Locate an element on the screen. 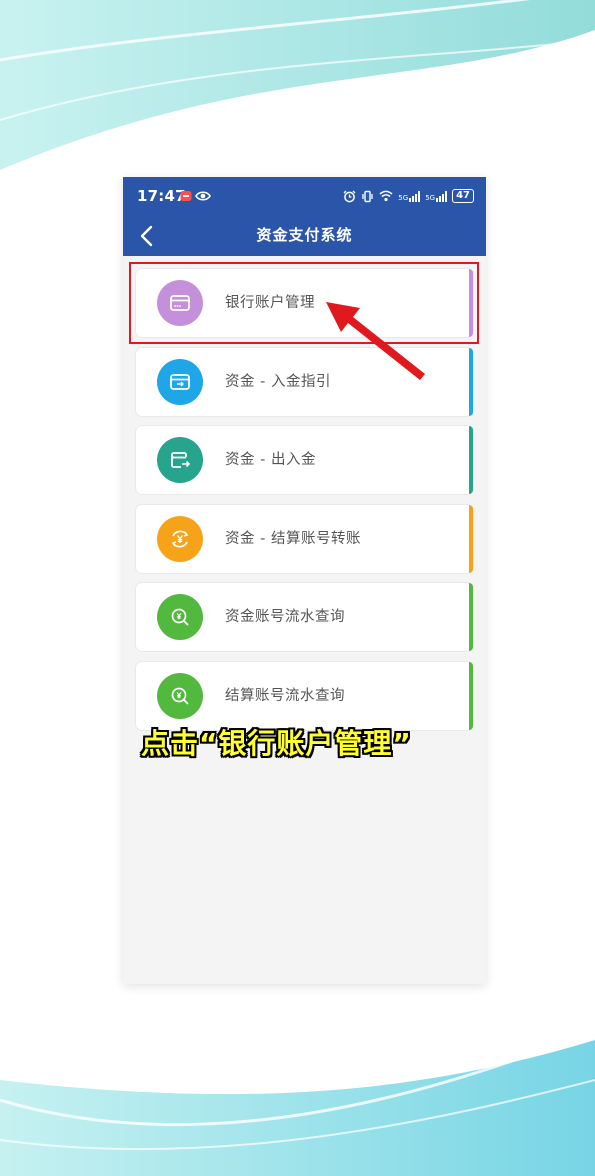 The width and height of the screenshot is (595, 1176). status-right-icons: 5G 5G 47 is located at coordinates (408, 196).